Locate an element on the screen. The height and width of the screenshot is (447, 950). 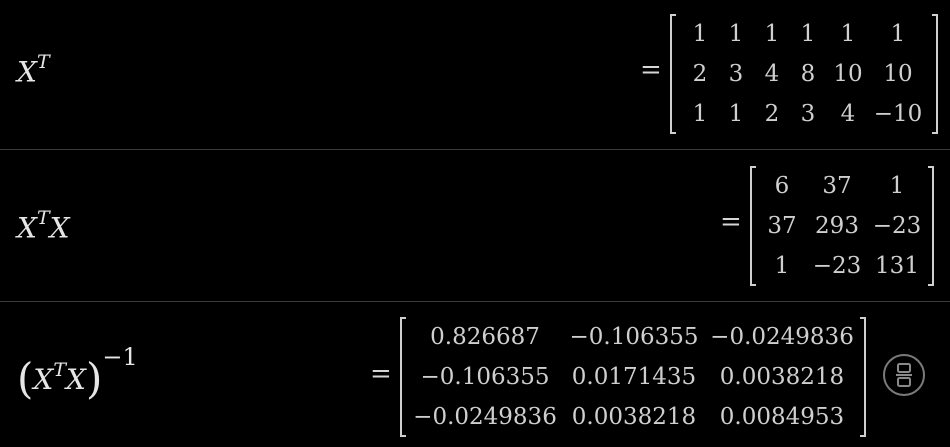
expression-label-xtx: XTX is located at coordinates (43, 226).